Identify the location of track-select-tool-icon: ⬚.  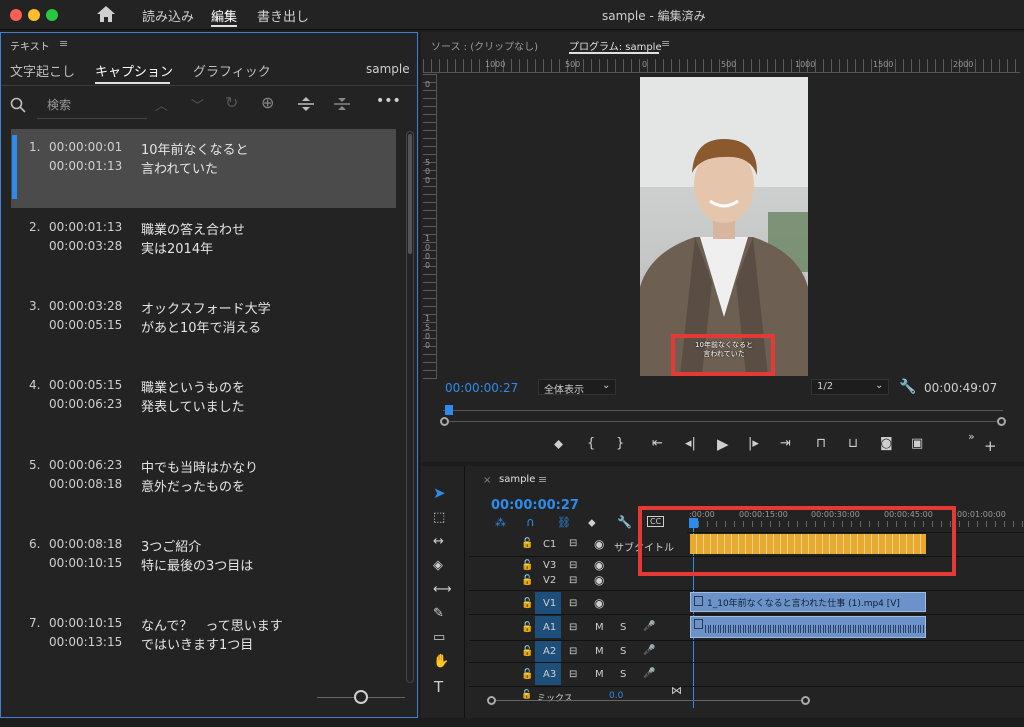
(439, 517).